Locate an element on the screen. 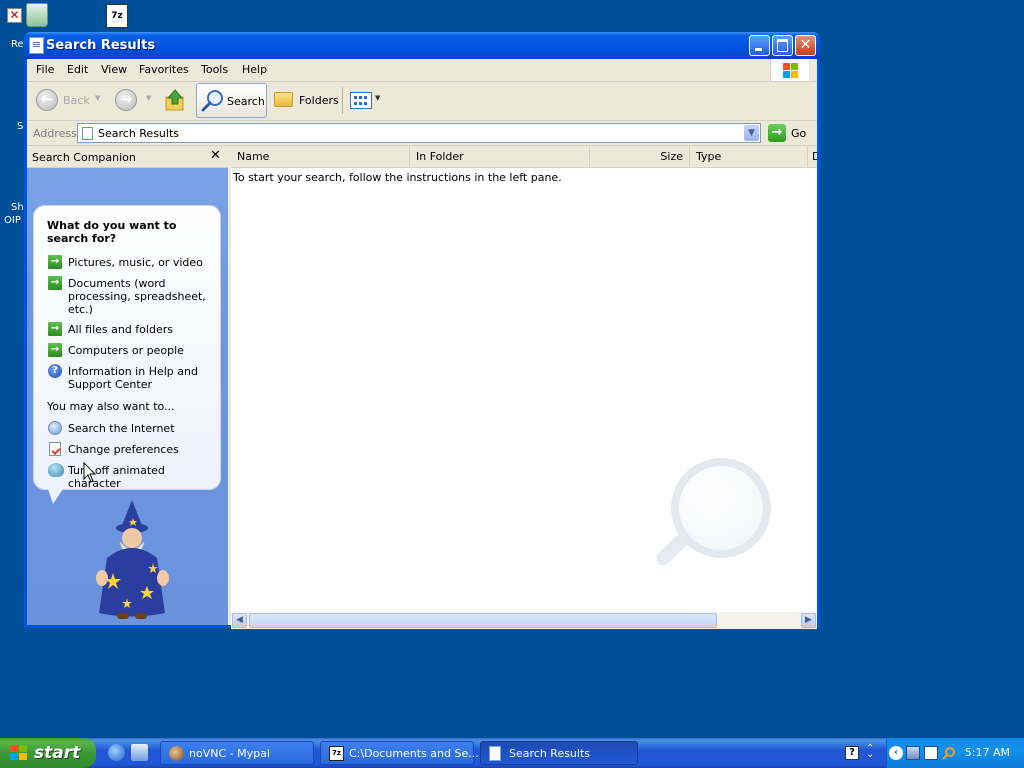 This screenshot has width=1024, height=768. toolbar-separator is located at coordinates (342, 100).